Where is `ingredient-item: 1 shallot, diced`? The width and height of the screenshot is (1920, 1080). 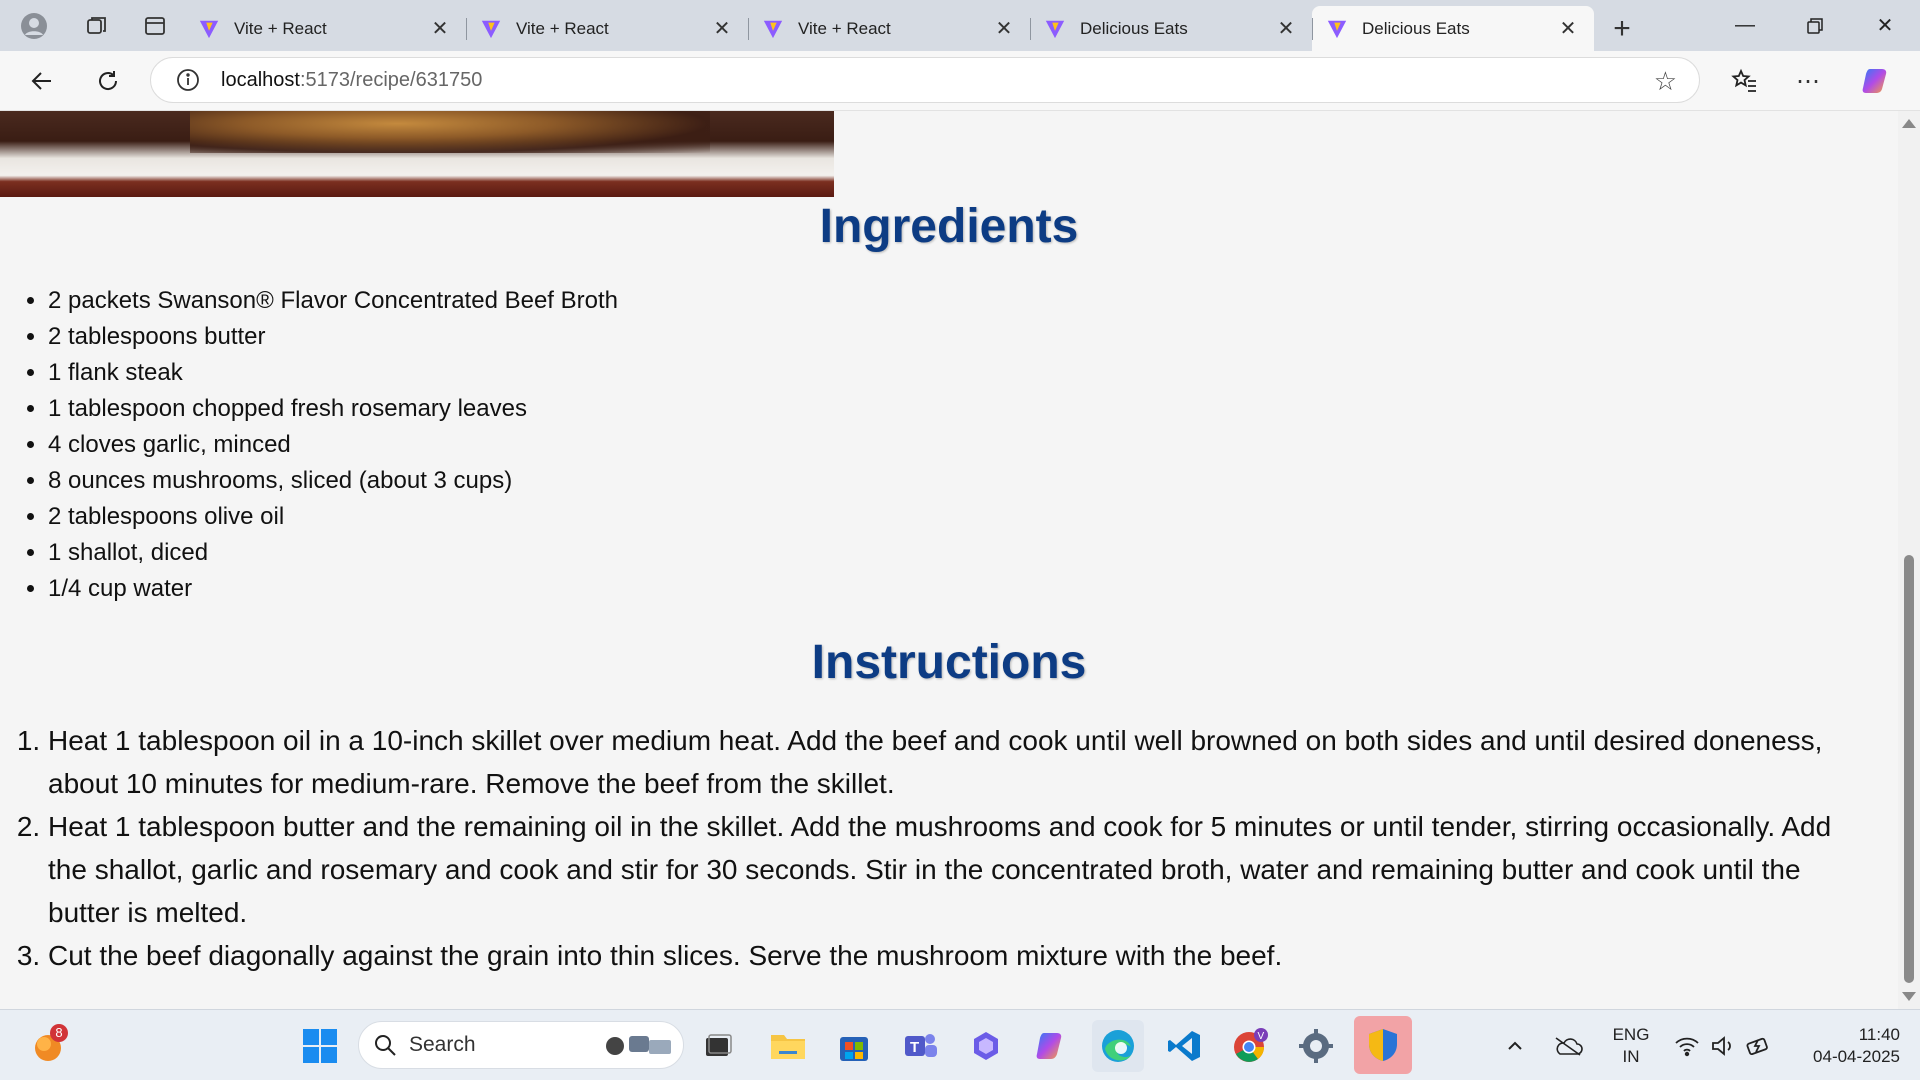 ingredient-item: 1 shallot, diced is located at coordinates (333, 553).